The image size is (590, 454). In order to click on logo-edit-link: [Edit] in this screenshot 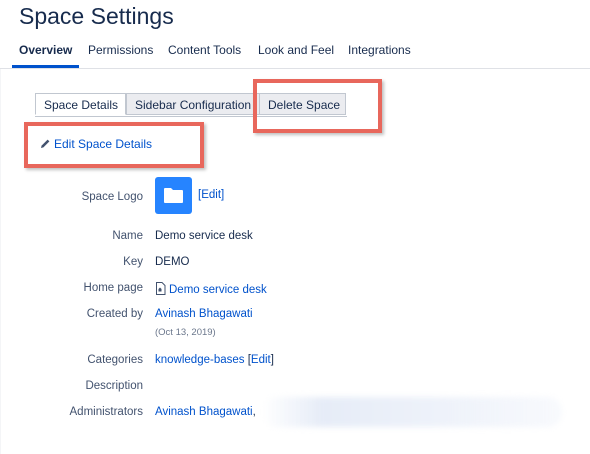, I will do `click(211, 195)`.